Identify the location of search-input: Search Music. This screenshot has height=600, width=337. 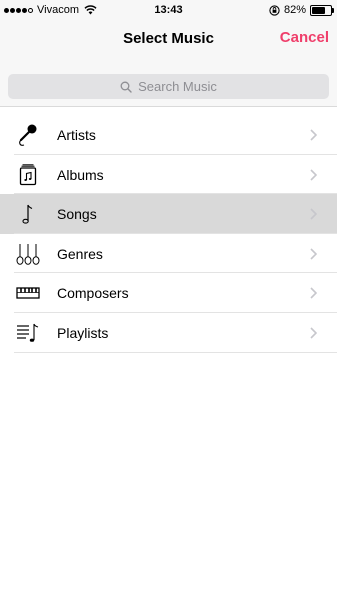
(168, 86).